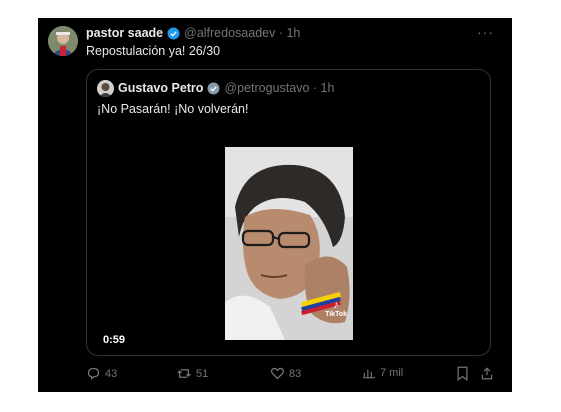  Describe the element at coordinates (229, 33) in the screenshot. I see `author-handle: @alfredosaadev` at that location.